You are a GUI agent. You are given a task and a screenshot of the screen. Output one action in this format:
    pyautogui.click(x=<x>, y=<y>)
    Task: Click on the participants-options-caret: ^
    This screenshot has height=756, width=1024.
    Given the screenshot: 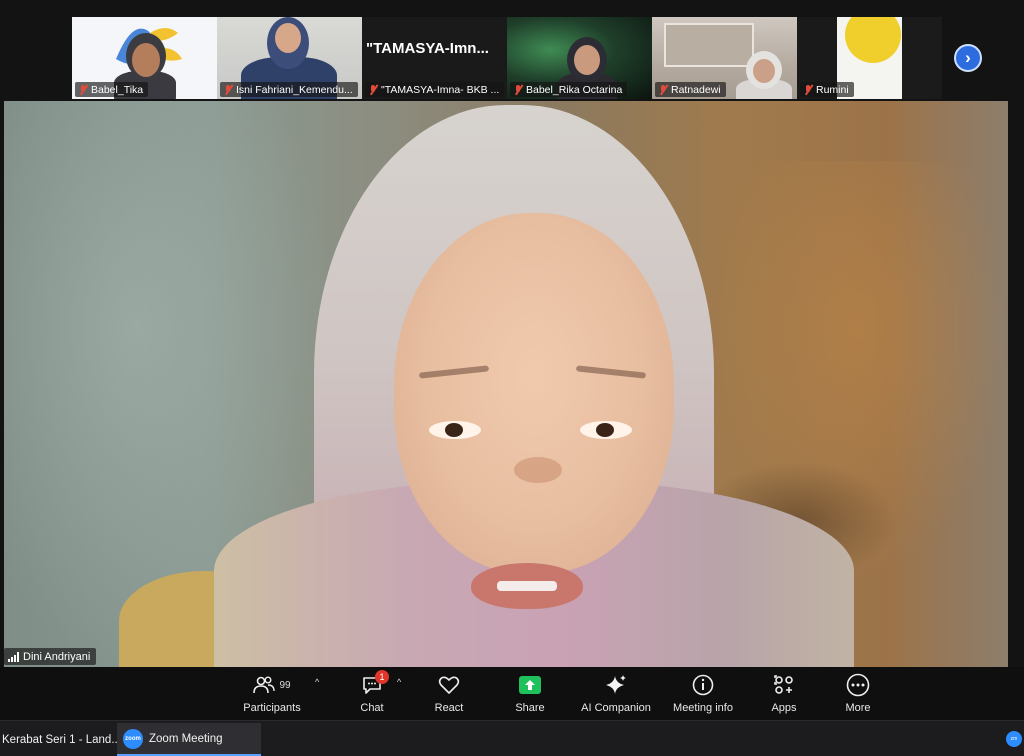 What is the action you would take?
    pyautogui.click(x=317, y=682)
    